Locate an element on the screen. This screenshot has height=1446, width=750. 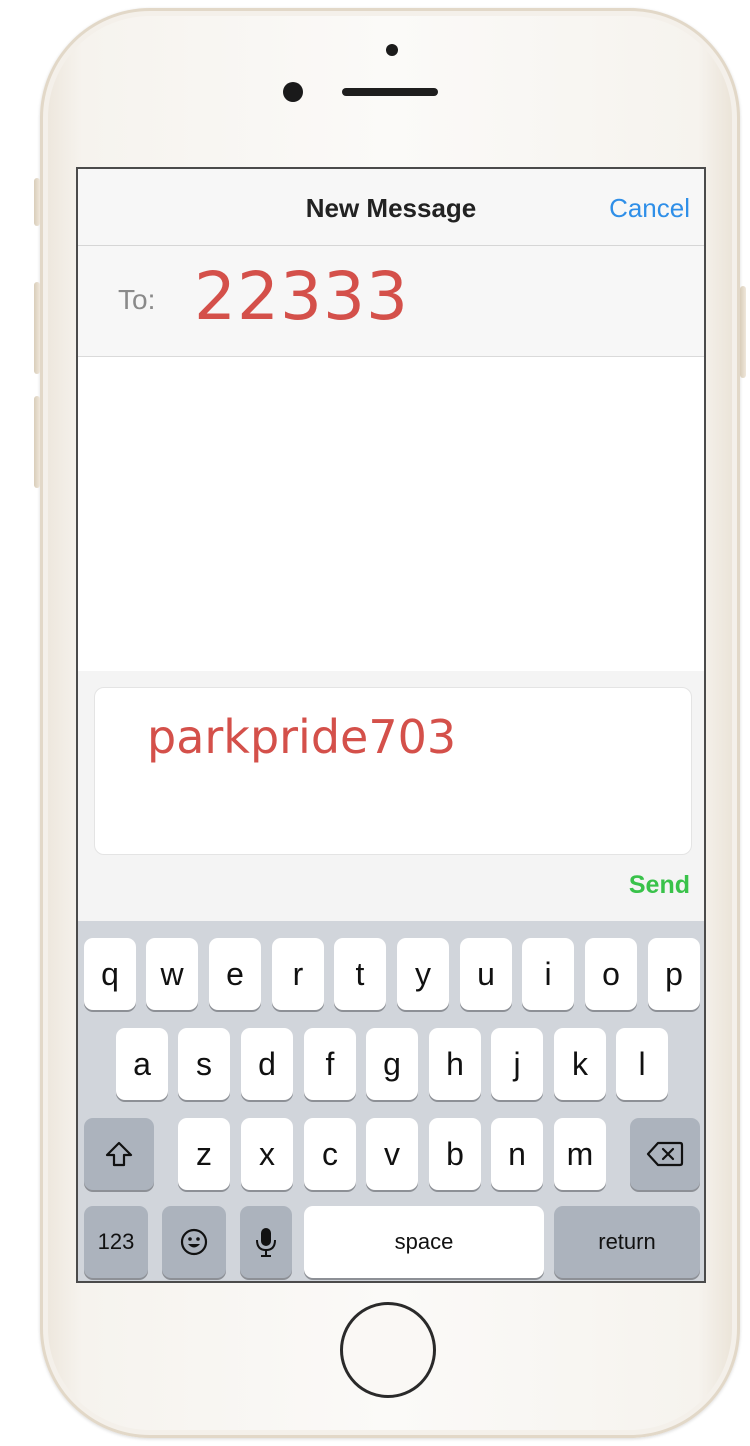
delete-key is located at coordinates (665, 1154).